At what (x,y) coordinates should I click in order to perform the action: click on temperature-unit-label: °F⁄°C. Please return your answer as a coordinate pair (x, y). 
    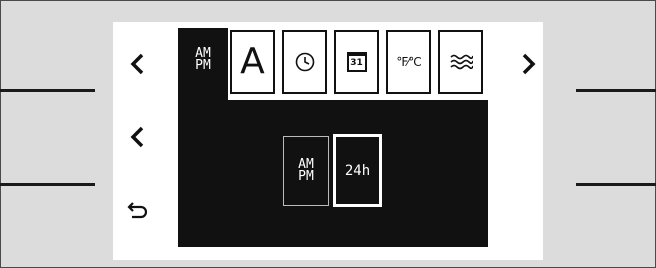
    Looking at the image, I should click on (408, 62).